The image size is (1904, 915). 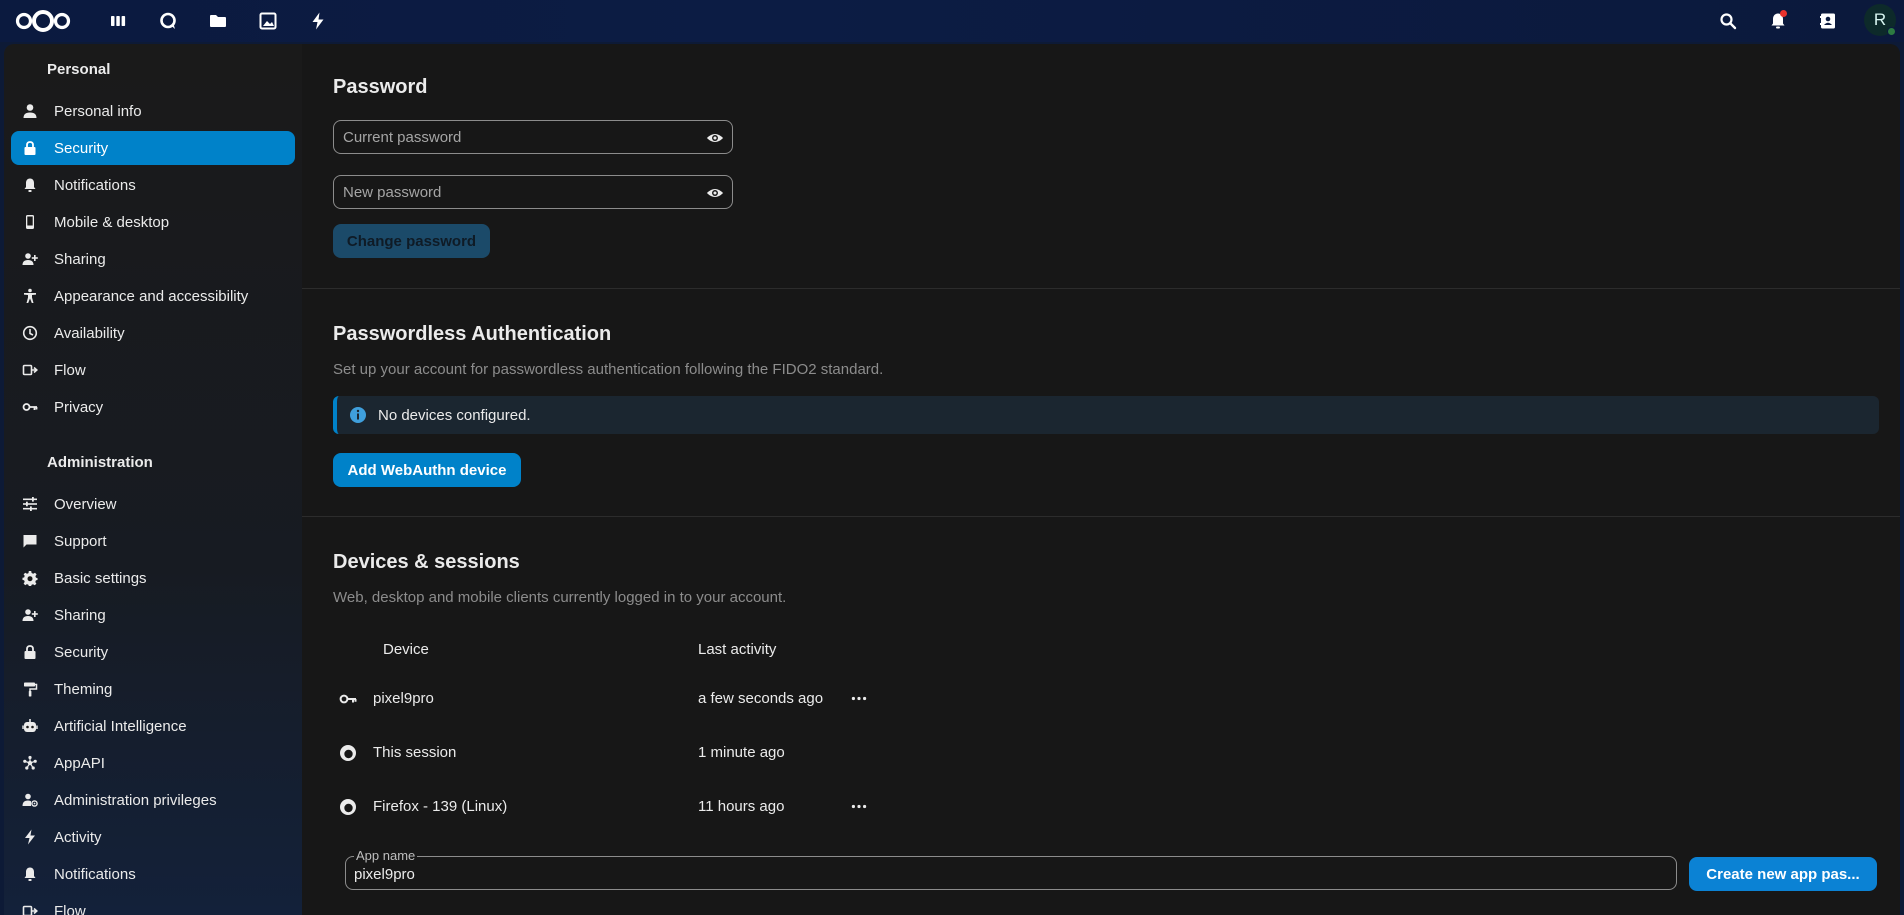 What do you see at coordinates (1778, 21) in the screenshot?
I see `notifications-button` at bounding box center [1778, 21].